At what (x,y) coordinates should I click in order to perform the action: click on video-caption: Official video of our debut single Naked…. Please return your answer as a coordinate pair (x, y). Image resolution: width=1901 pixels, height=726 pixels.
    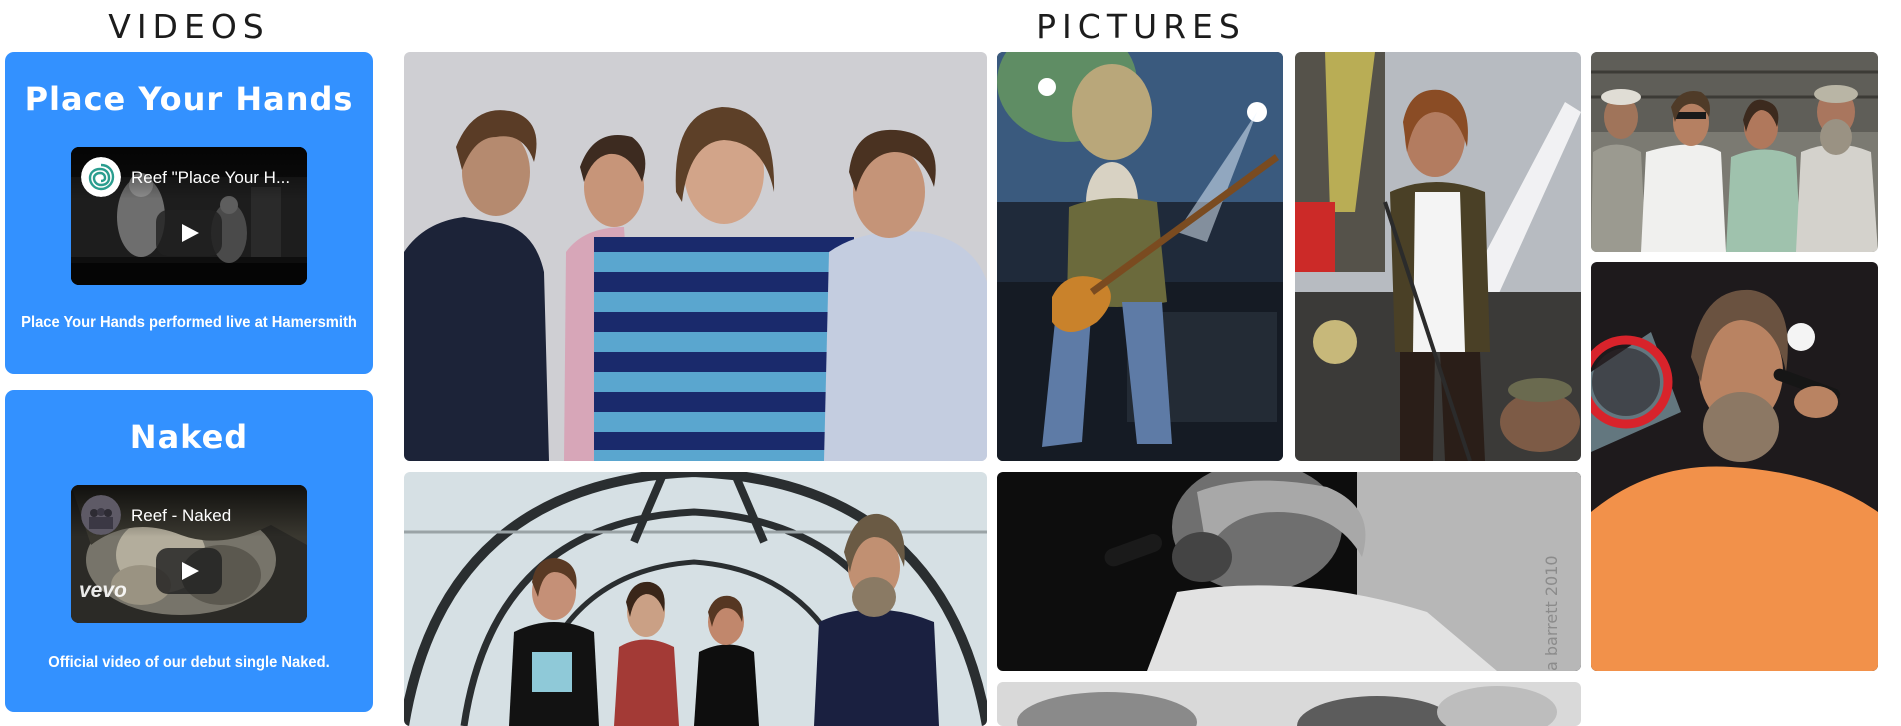
    Looking at the image, I should click on (189, 662).